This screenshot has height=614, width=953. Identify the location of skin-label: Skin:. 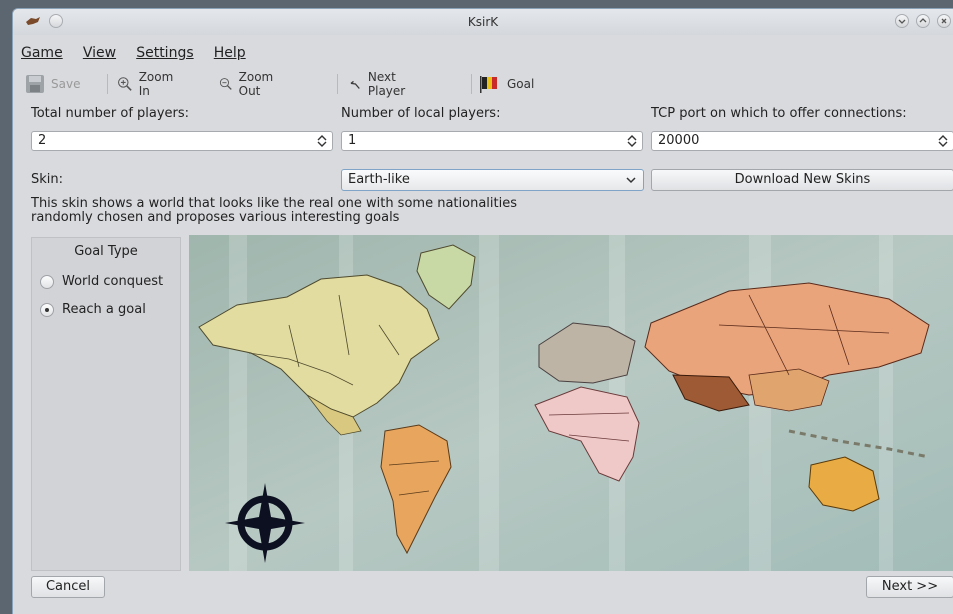
(47, 179).